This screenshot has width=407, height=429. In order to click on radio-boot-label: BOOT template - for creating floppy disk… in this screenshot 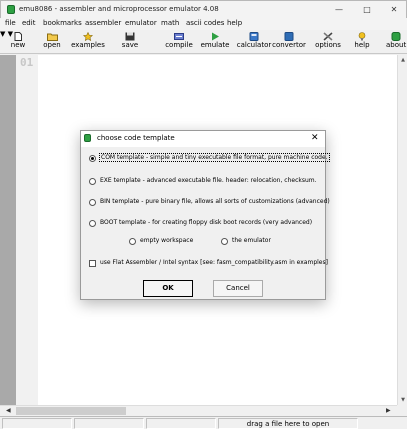, I will do `click(206, 222)`.